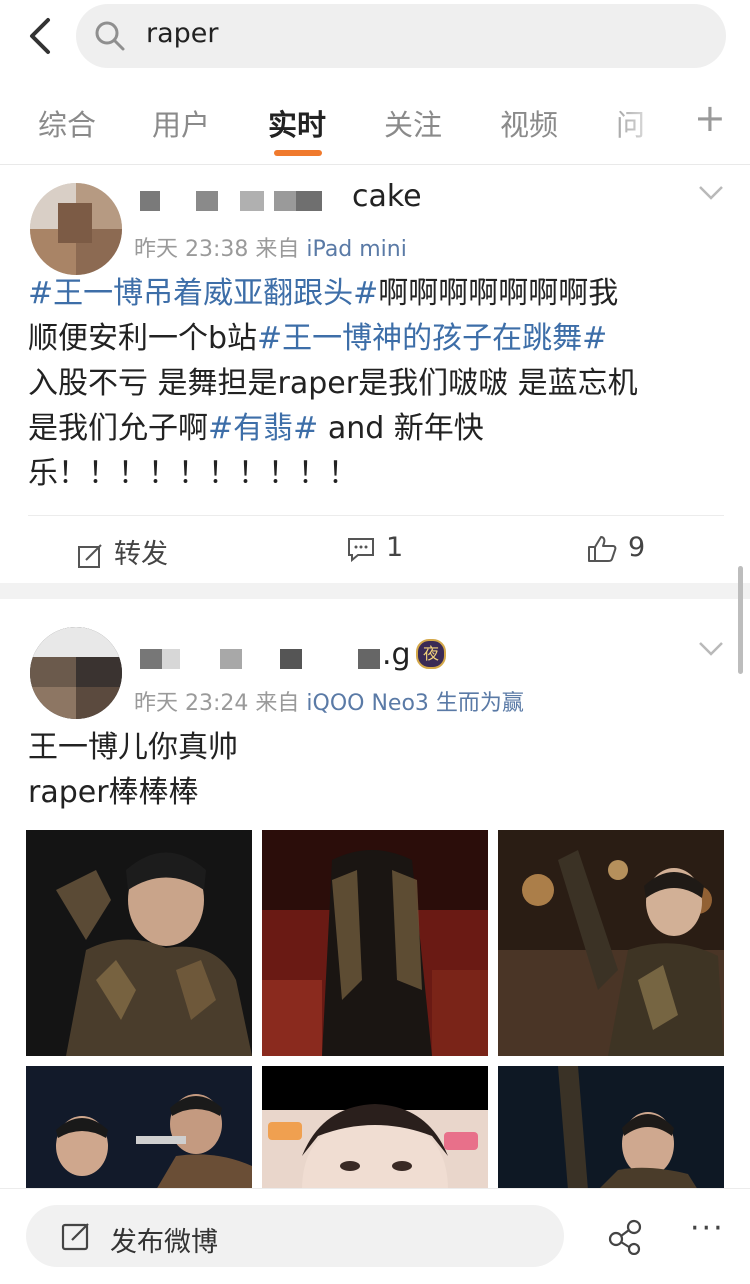  What do you see at coordinates (710, 118) in the screenshot?
I see `add-tab-icon: +` at bounding box center [710, 118].